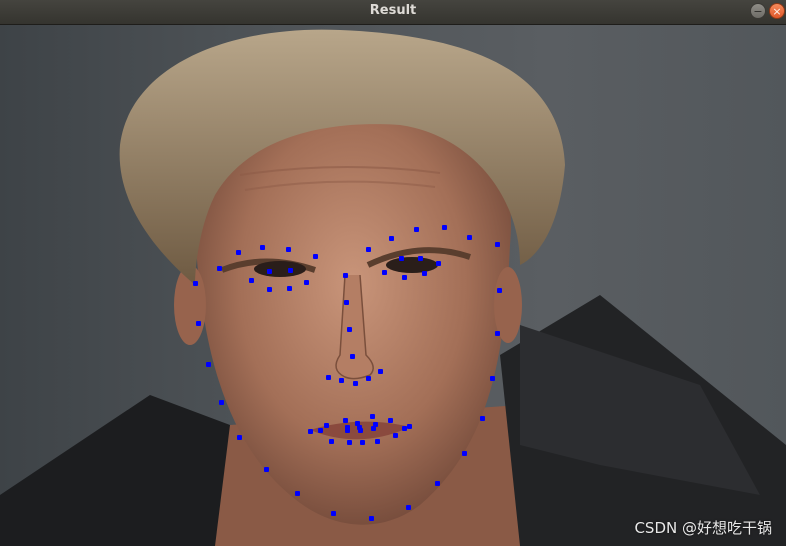 Image resolution: width=786 pixels, height=546 pixels. I want to click on watermark-text: CSDN @好想吃干锅, so click(703, 528).